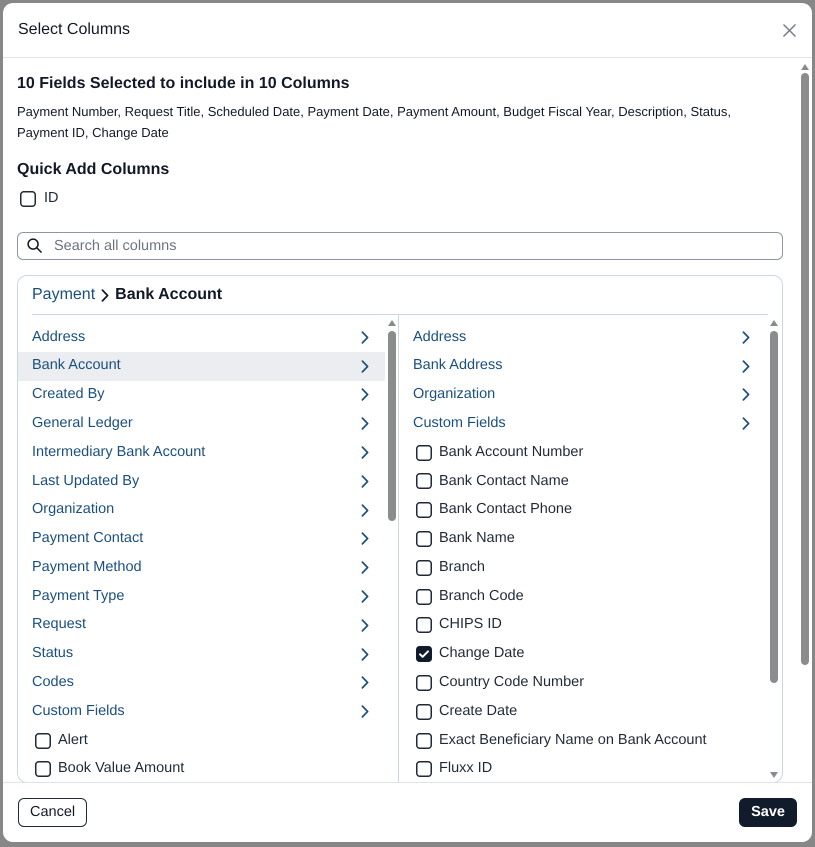 The width and height of the screenshot is (815, 847). What do you see at coordinates (201, 567) in the screenshot?
I see `category-item: Payment Method` at bounding box center [201, 567].